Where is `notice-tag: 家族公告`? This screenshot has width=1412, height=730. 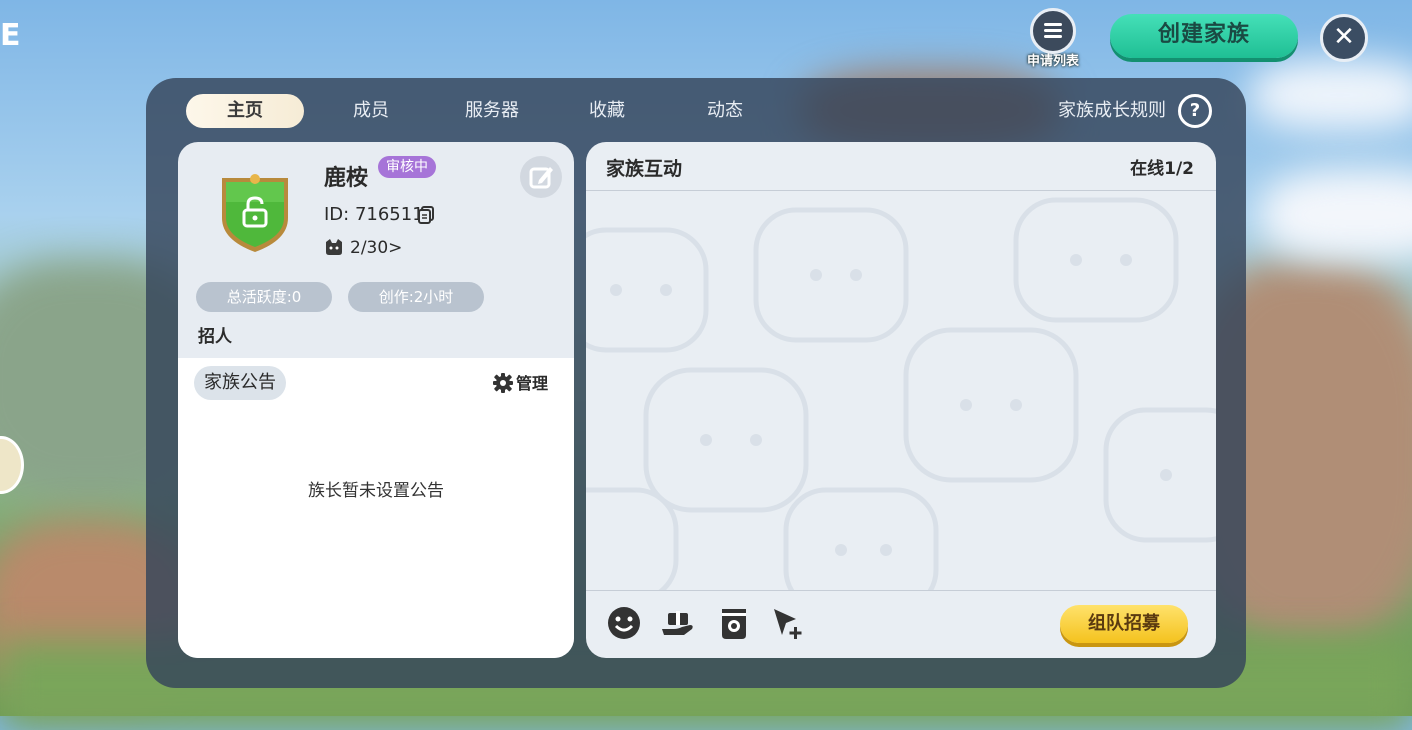 notice-tag: 家族公告 is located at coordinates (240, 383).